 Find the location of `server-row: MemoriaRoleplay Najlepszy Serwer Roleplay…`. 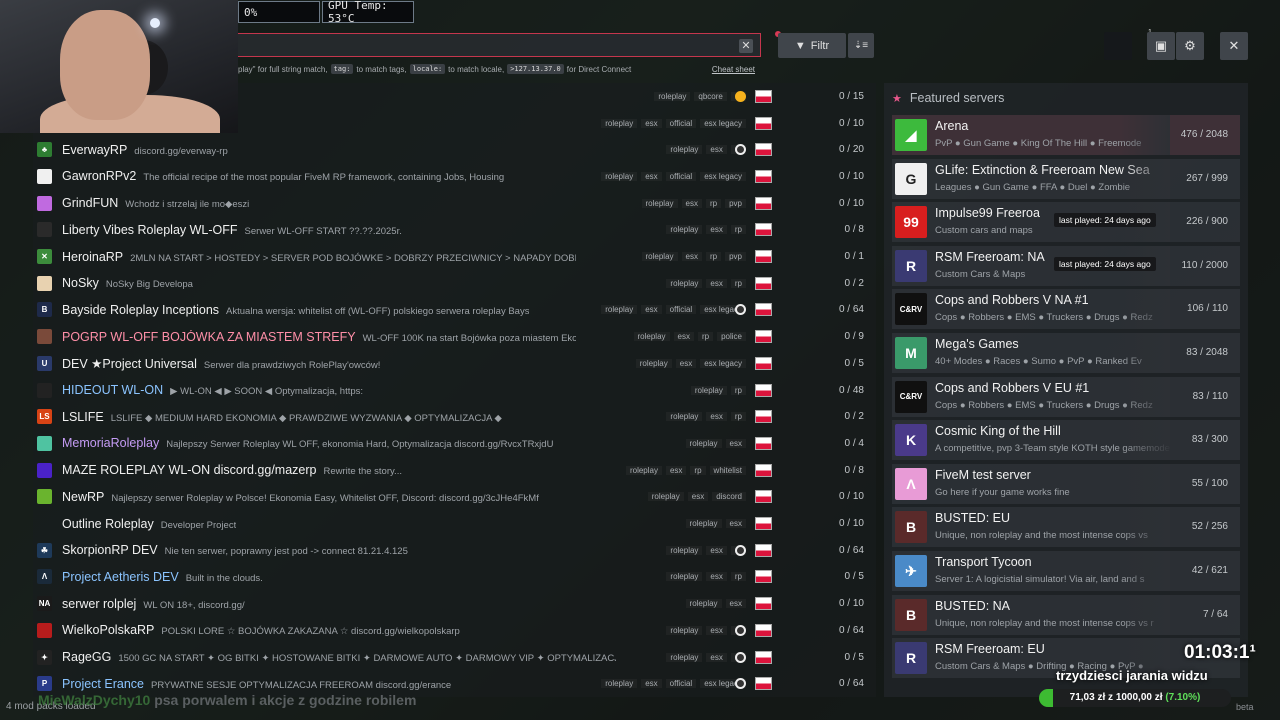

server-row: MemoriaRoleplay Najlepszy Serwer Roleplay… is located at coordinates (454, 443).